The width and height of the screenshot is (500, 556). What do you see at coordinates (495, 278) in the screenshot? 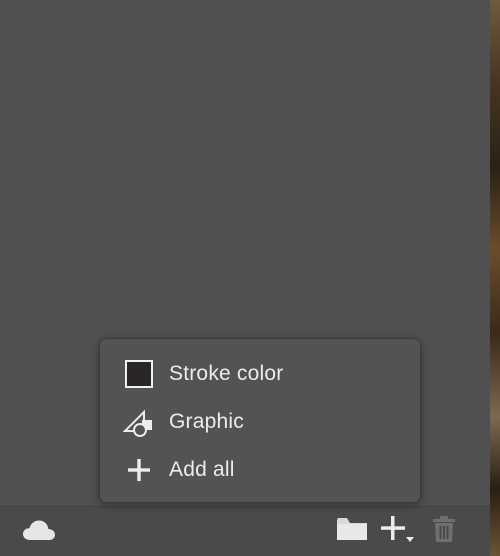
I see `background-image-strip` at bounding box center [495, 278].